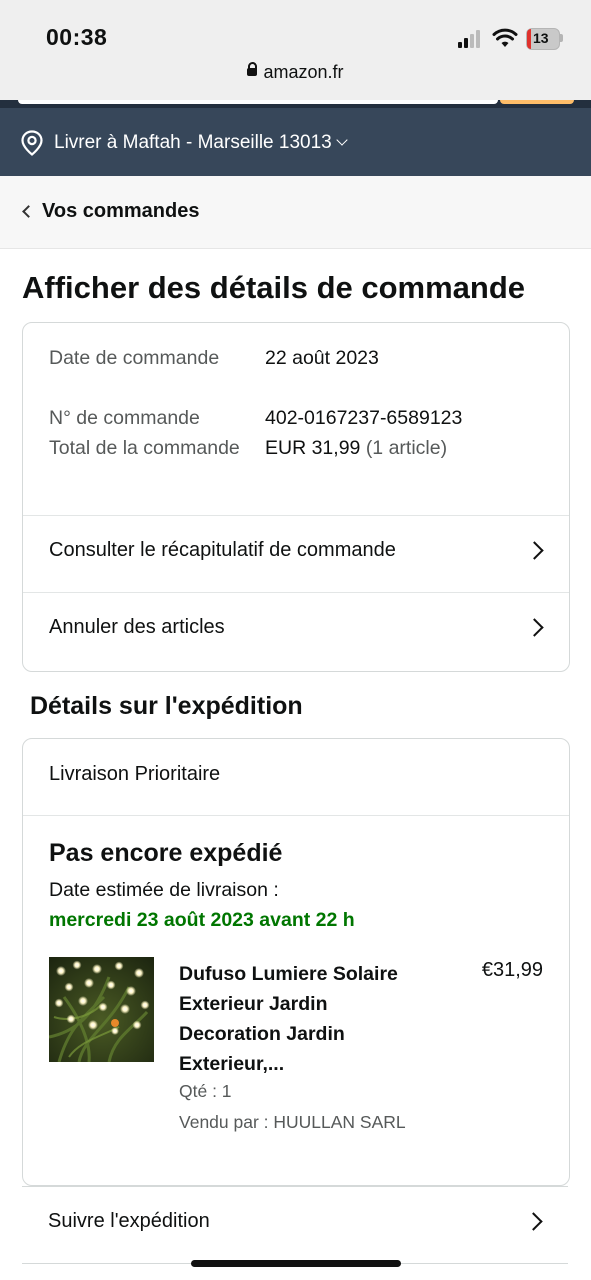  Describe the element at coordinates (252, 69) in the screenshot. I see `lock-icon` at that location.